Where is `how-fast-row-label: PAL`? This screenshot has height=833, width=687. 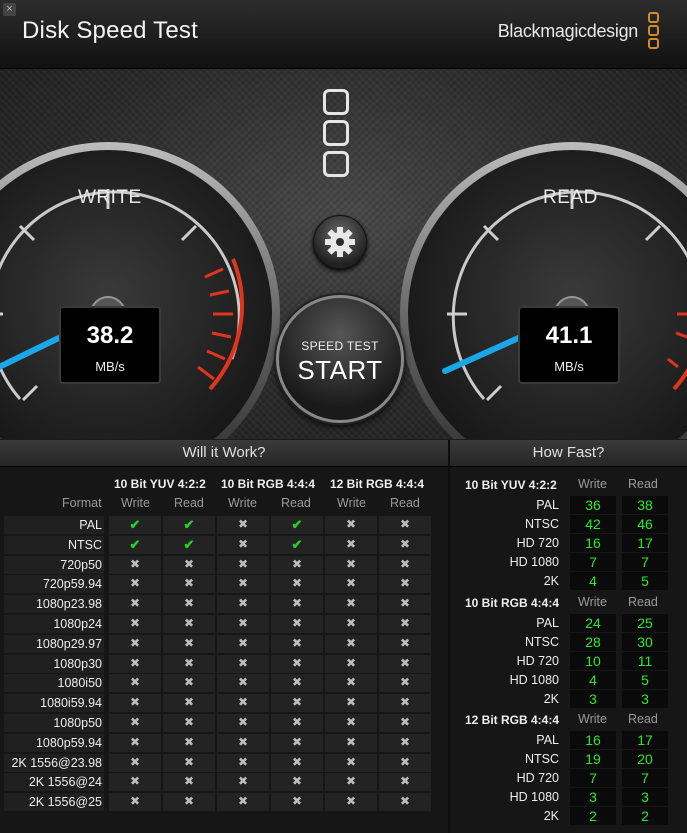 how-fast-row-label: PAL is located at coordinates (547, 505).